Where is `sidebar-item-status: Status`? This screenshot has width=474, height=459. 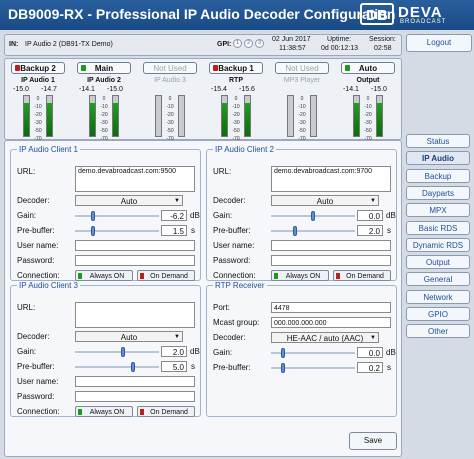
sidebar-item-status: Status is located at coordinates (438, 141).